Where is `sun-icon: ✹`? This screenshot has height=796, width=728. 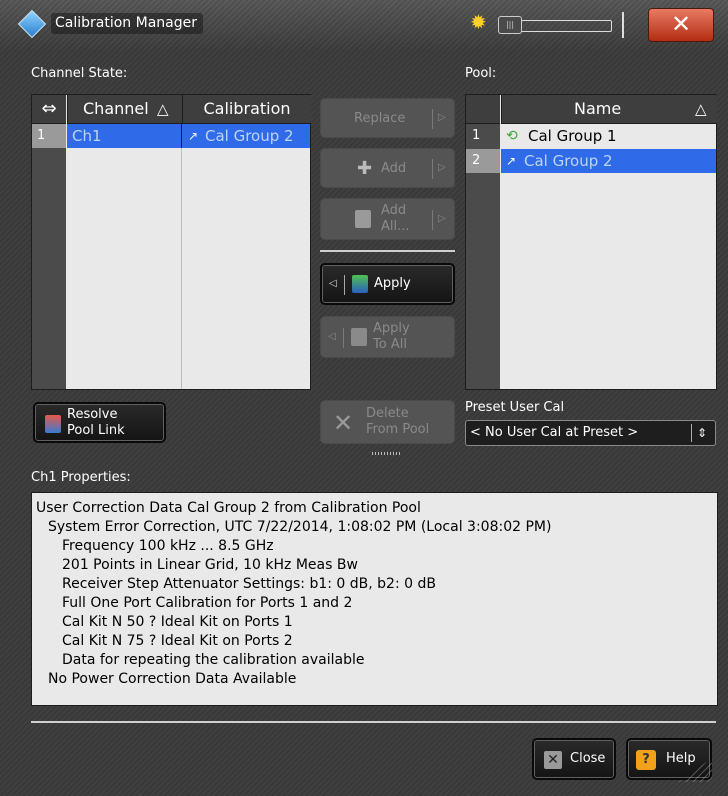
sun-icon: ✹ is located at coordinates (478, 22).